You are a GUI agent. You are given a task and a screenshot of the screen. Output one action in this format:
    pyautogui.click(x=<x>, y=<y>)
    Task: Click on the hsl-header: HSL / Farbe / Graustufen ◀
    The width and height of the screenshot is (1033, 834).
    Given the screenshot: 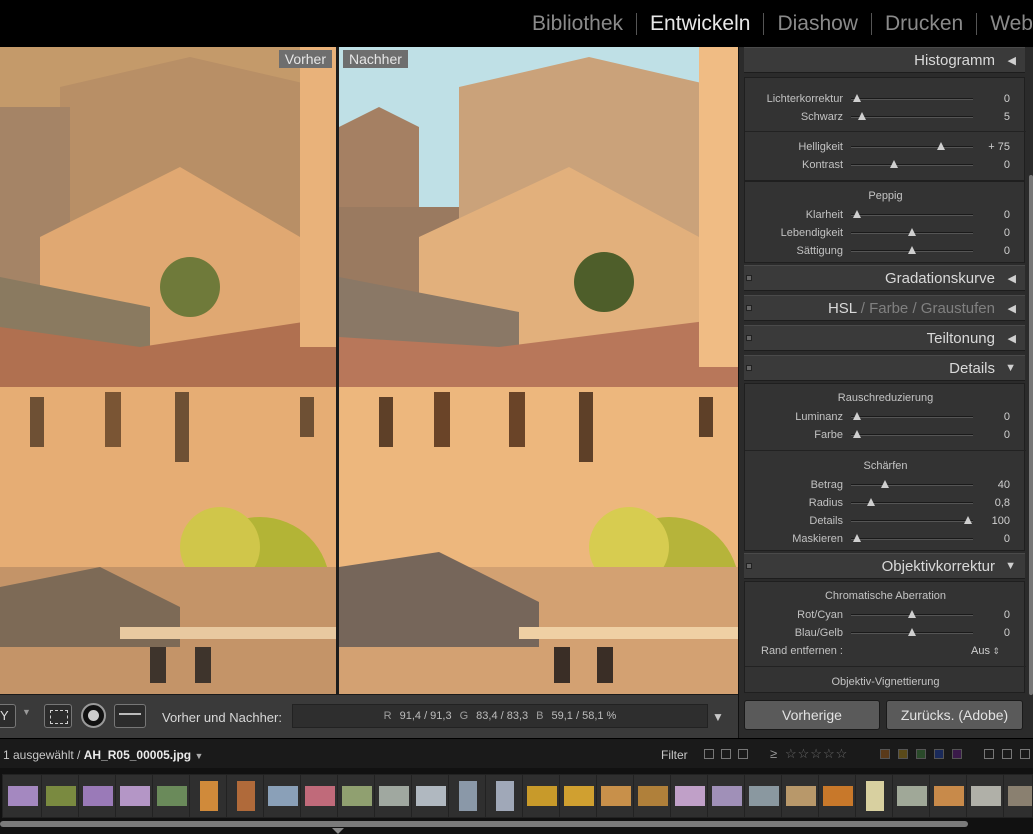 What is the action you would take?
    pyautogui.click(x=884, y=308)
    